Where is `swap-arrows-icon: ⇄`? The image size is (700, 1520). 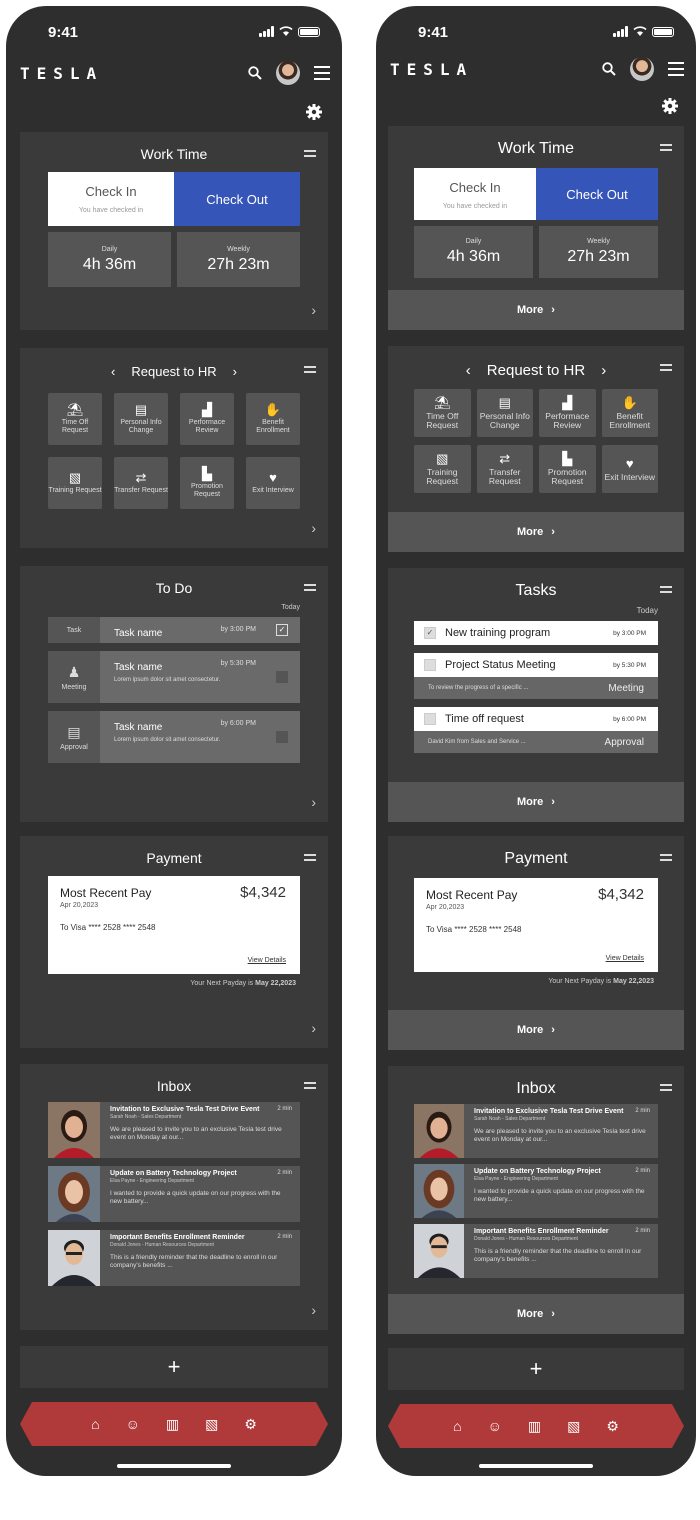
swap-arrows-icon: ⇄ is located at coordinates (141, 477).